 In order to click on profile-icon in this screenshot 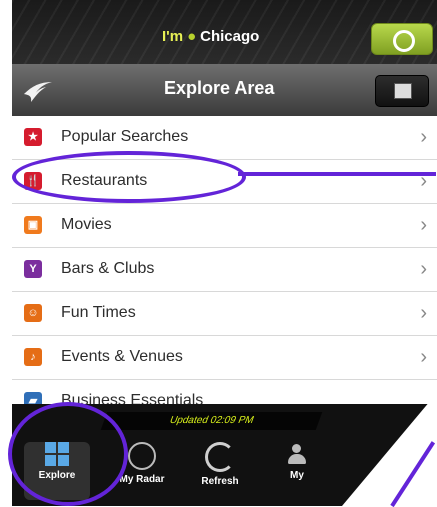, I will do `click(297, 454)`.